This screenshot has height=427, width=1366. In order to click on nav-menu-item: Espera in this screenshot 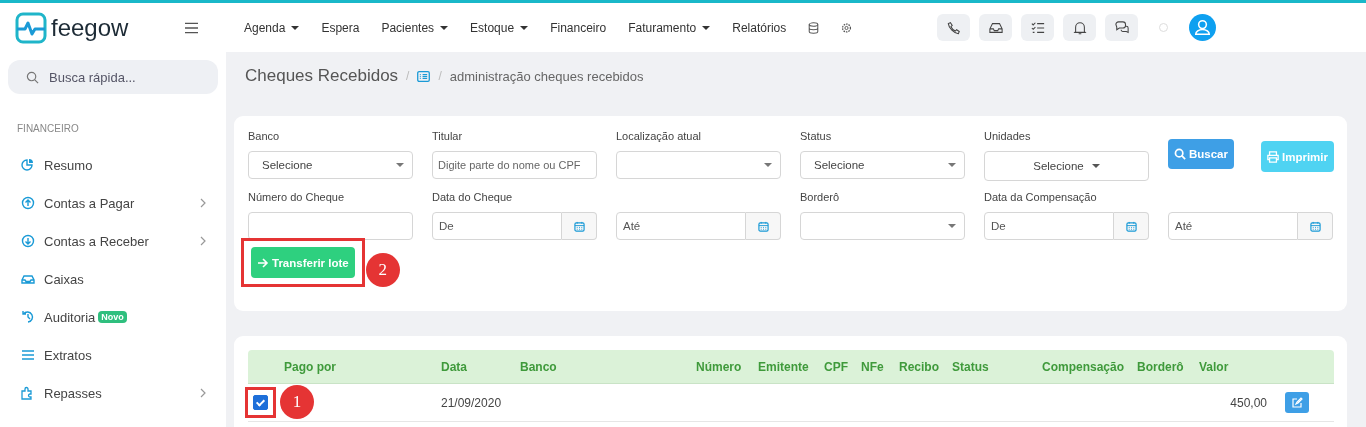, I will do `click(340, 27)`.